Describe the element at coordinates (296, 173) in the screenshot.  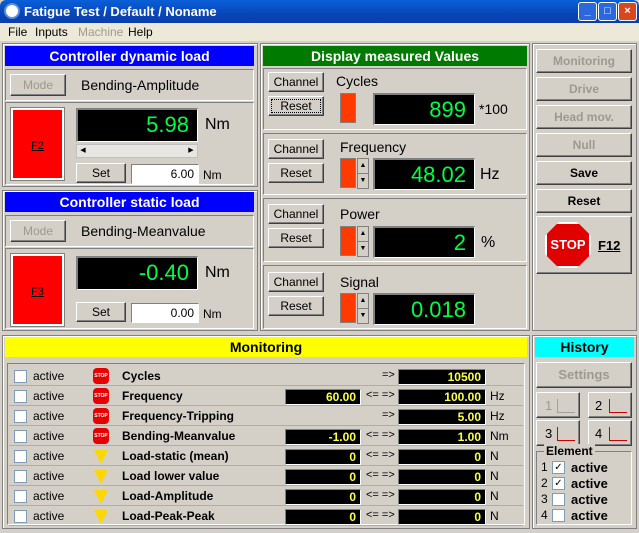
I see `frequency-reset-button: Reset` at that location.